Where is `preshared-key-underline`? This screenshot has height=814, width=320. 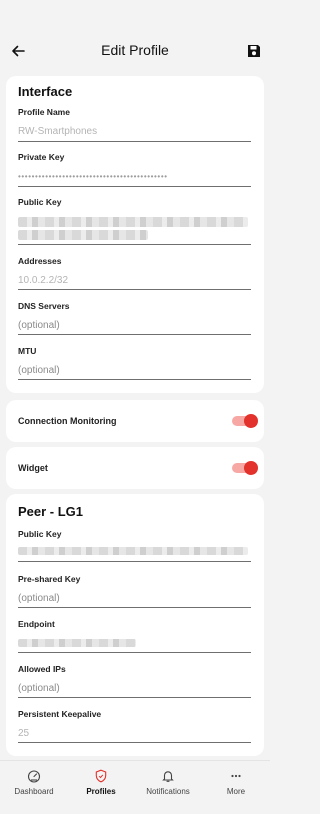 preshared-key-underline is located at coordinates (134, 607).